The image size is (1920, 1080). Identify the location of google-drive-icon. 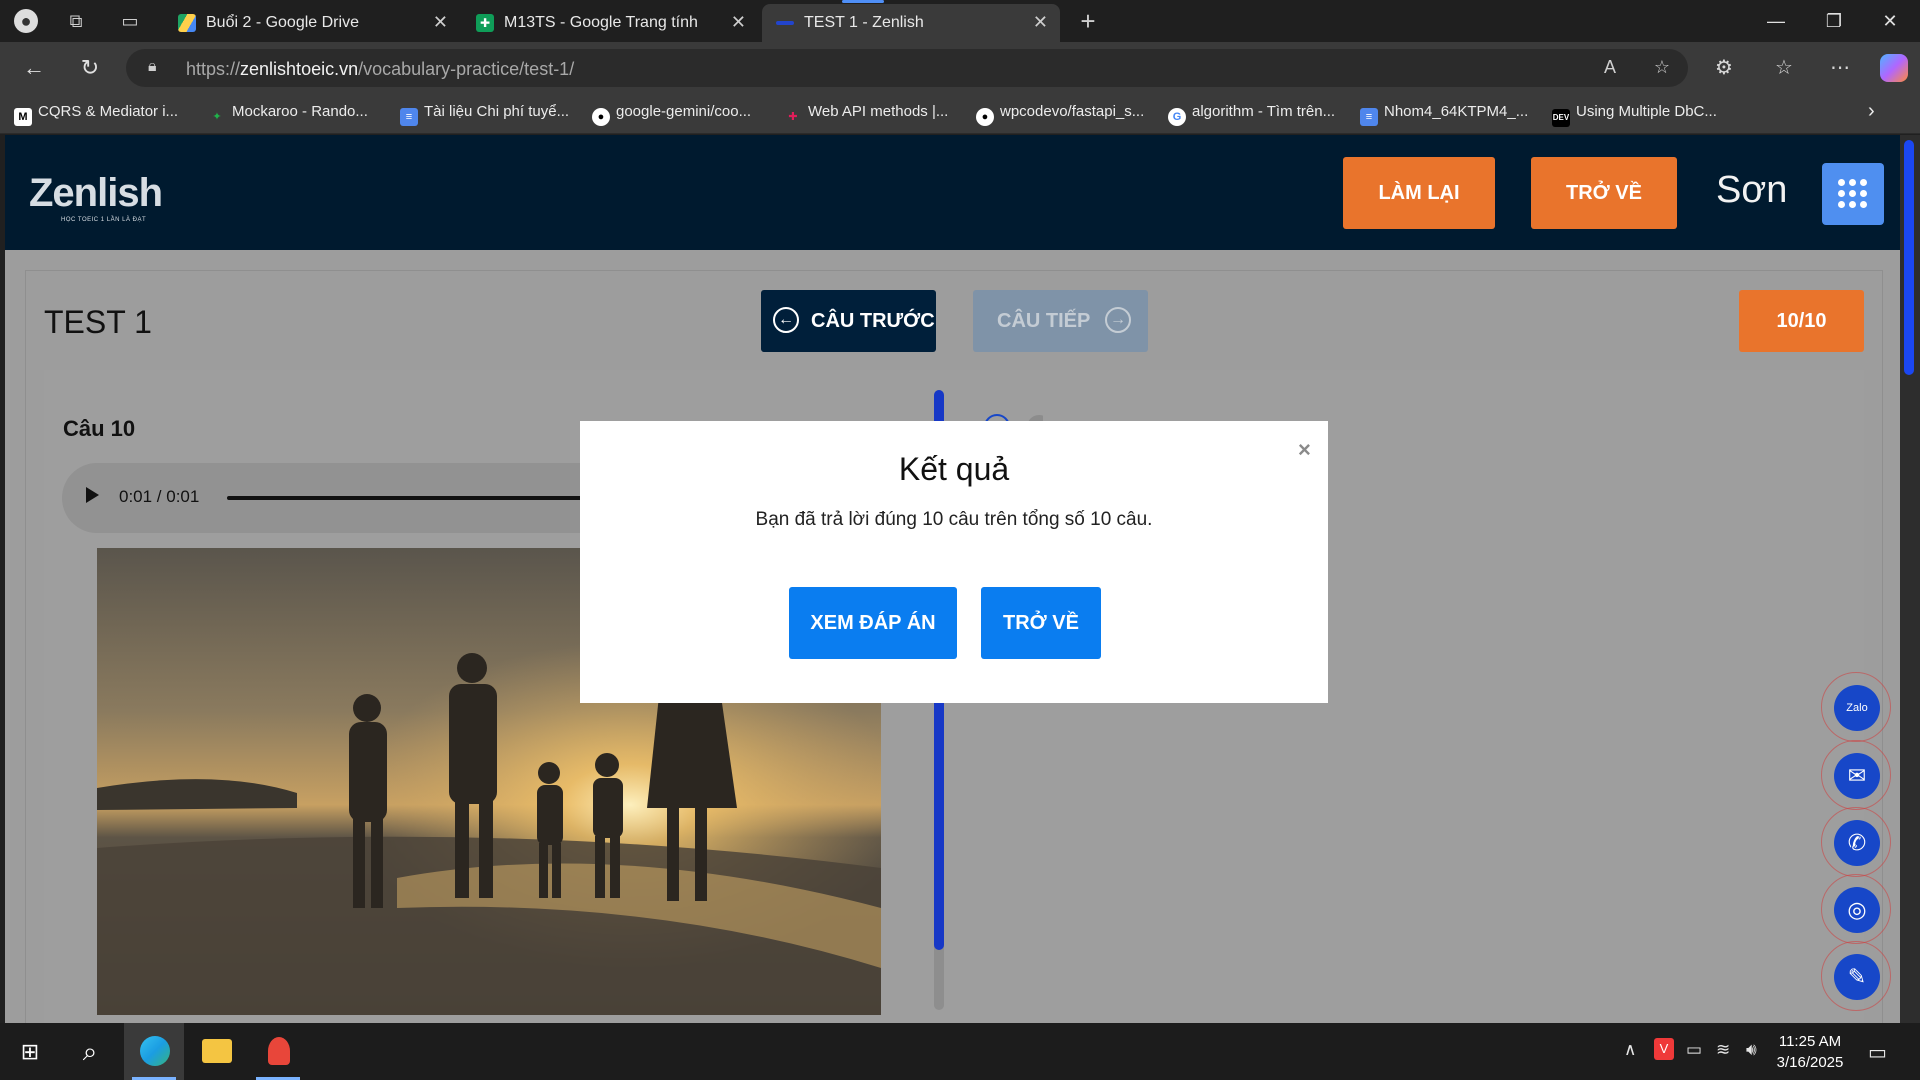
(187, 23).